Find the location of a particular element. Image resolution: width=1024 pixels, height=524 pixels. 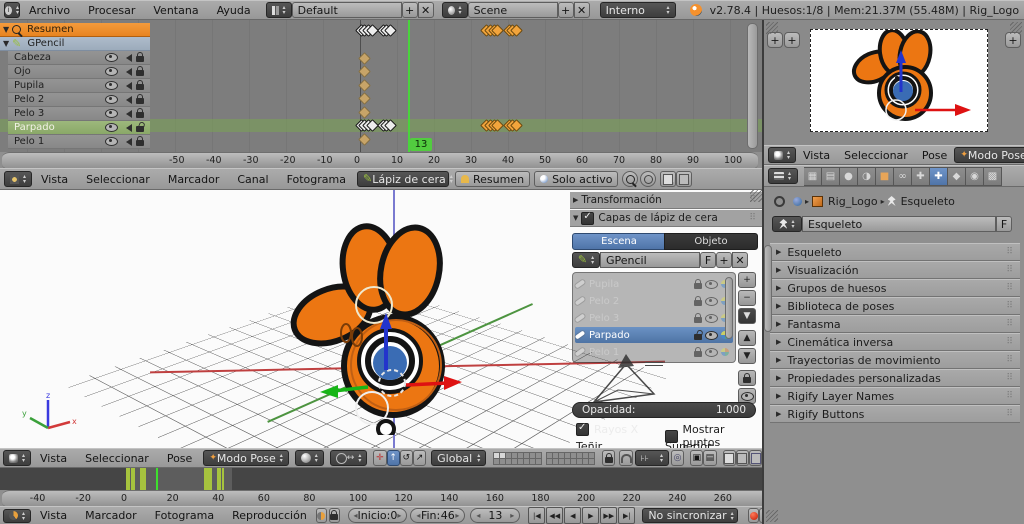

gpencil-layer-list: Pupila Pelo 2 Pelo 3 Parpado Pelo 1 is located at coordinates (654, 317).